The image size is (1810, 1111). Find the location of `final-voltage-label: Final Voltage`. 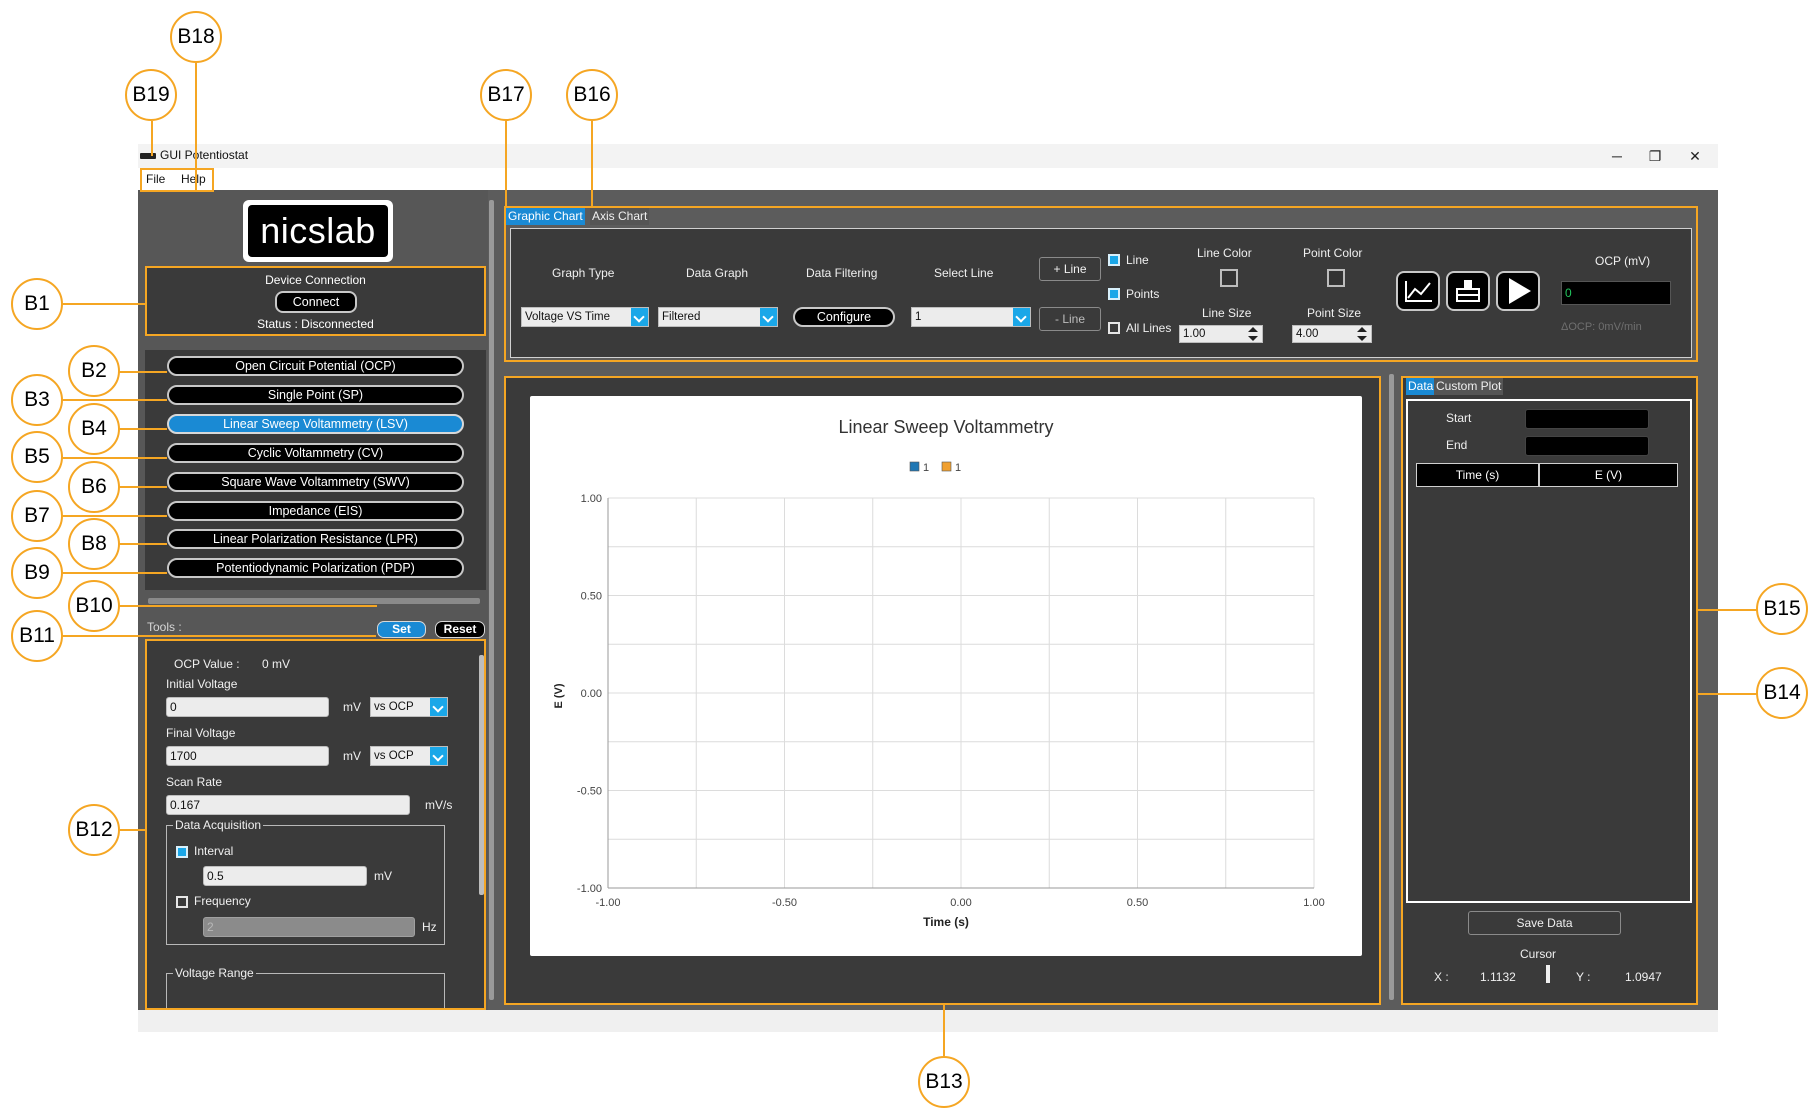

final-voltage-label: Final Voltage is located at coordinates (201, 733).